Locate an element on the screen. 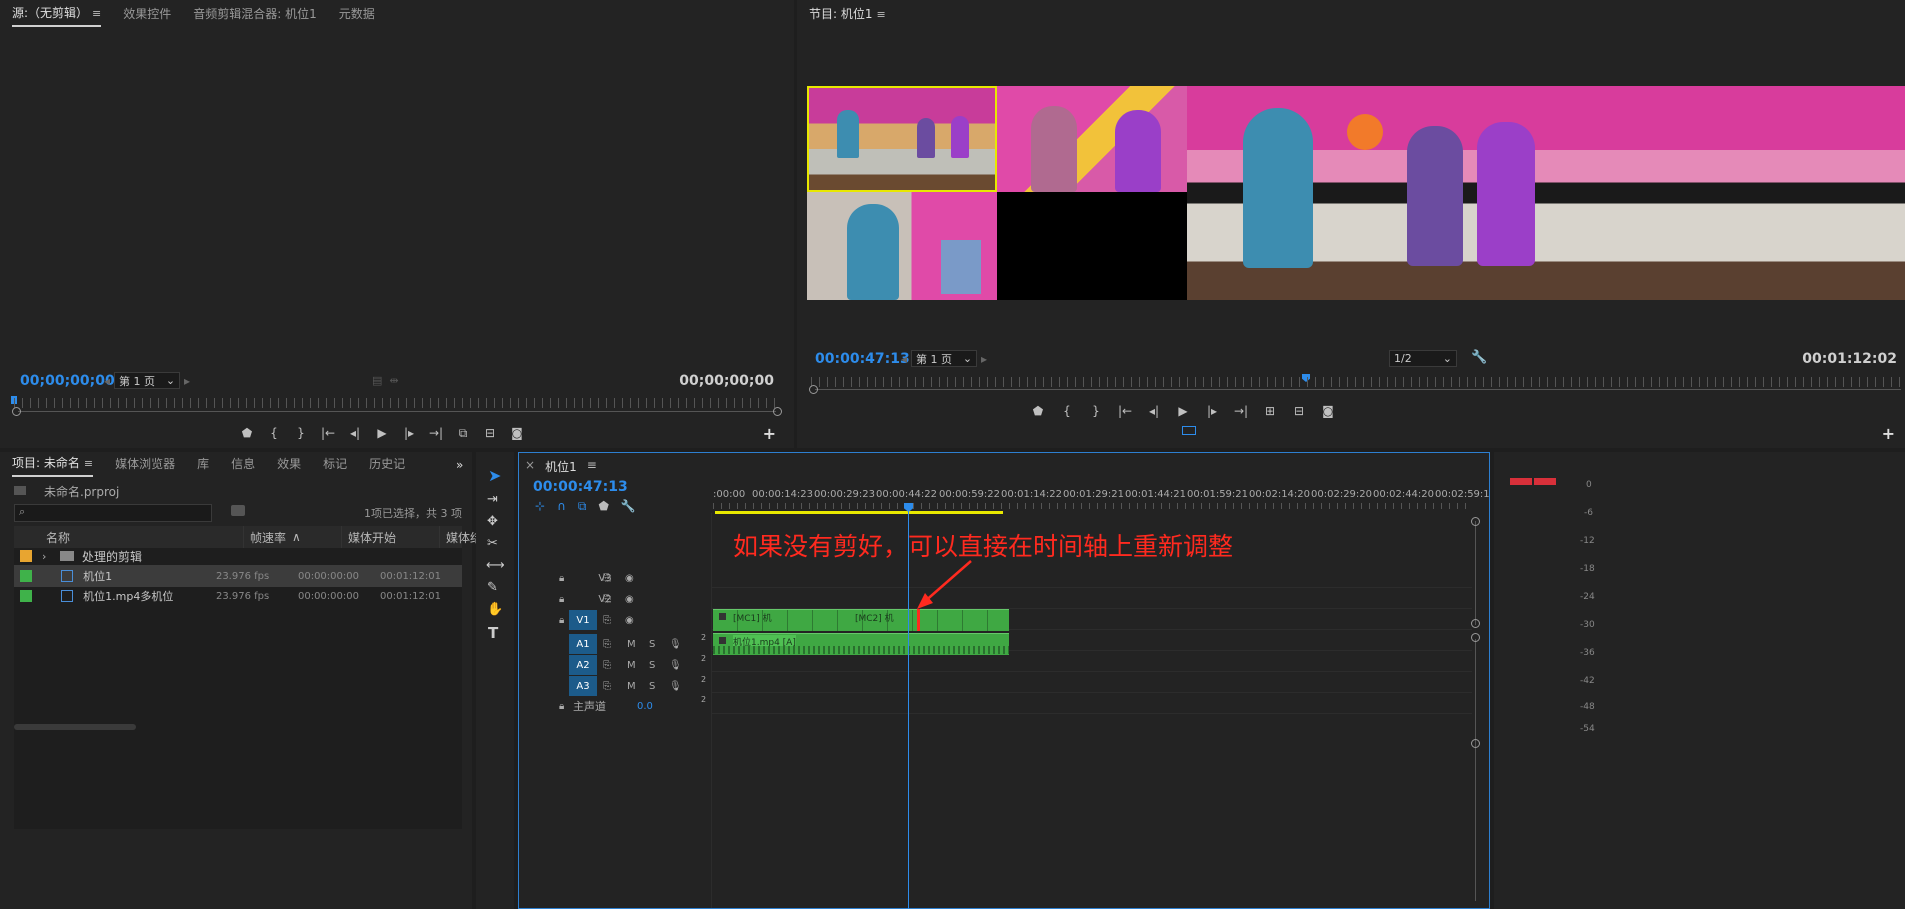 Image resolution: width=1905 pixels, height=909 pixels. tab-project: 项目: 未命名 ≡ is located at coordinates (53, 465).